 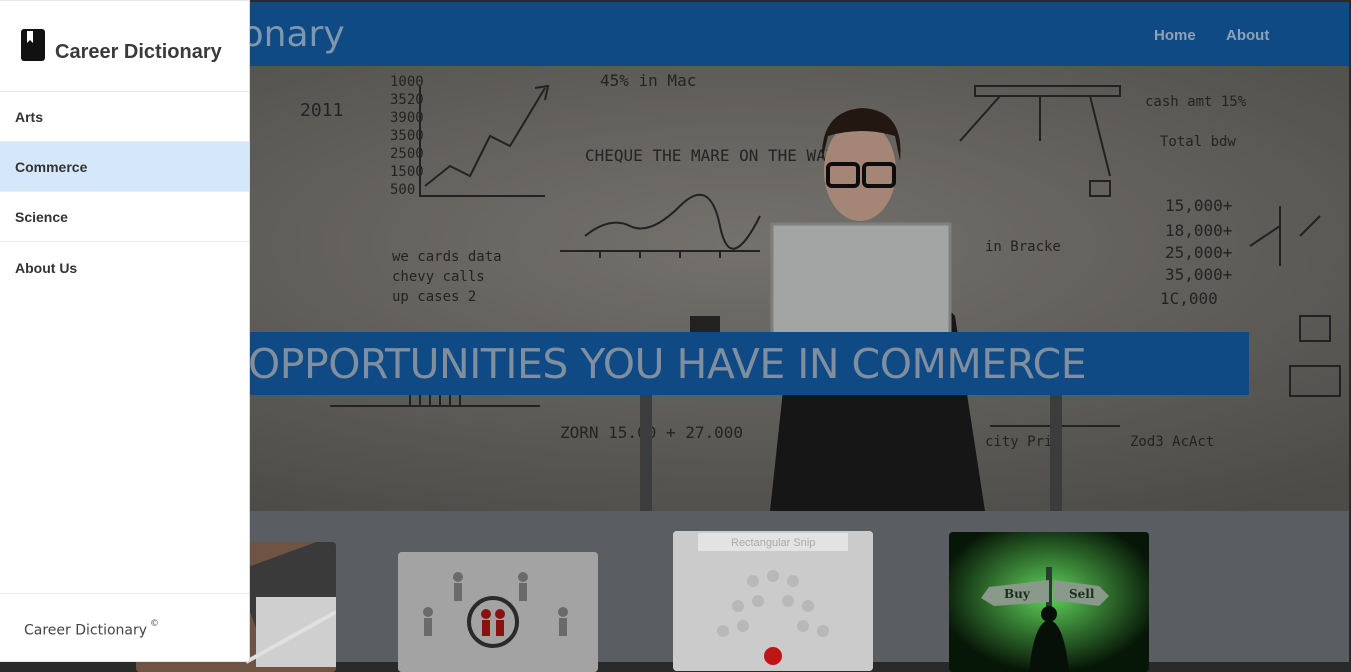 What do you see at coordinates (46, 268) in the screenshot?
I see `sidebar-item-label: About Us` at bounding box center [46, 268].